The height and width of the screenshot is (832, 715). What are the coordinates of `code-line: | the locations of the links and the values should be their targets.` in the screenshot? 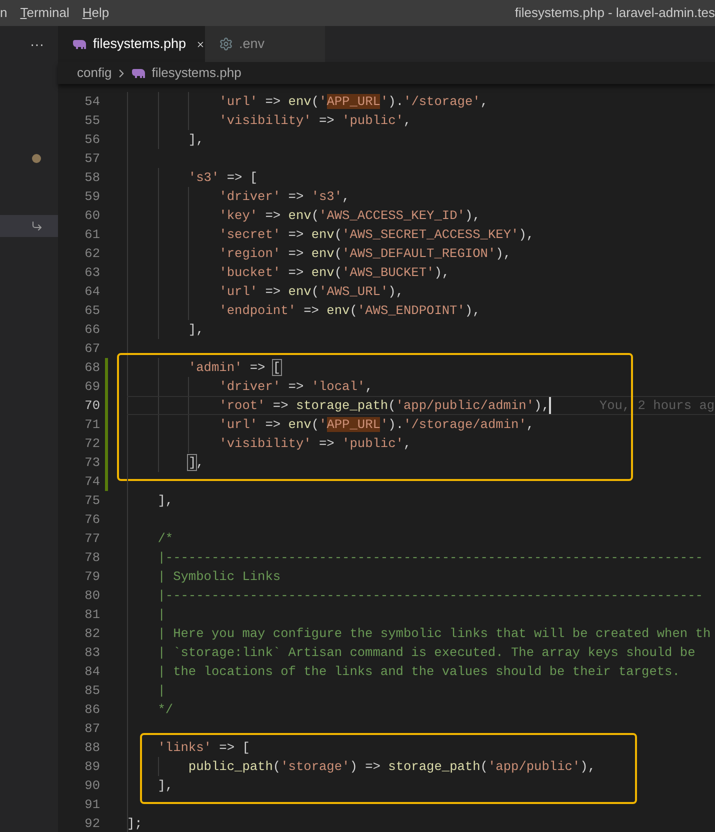 It's located at (418, 671).